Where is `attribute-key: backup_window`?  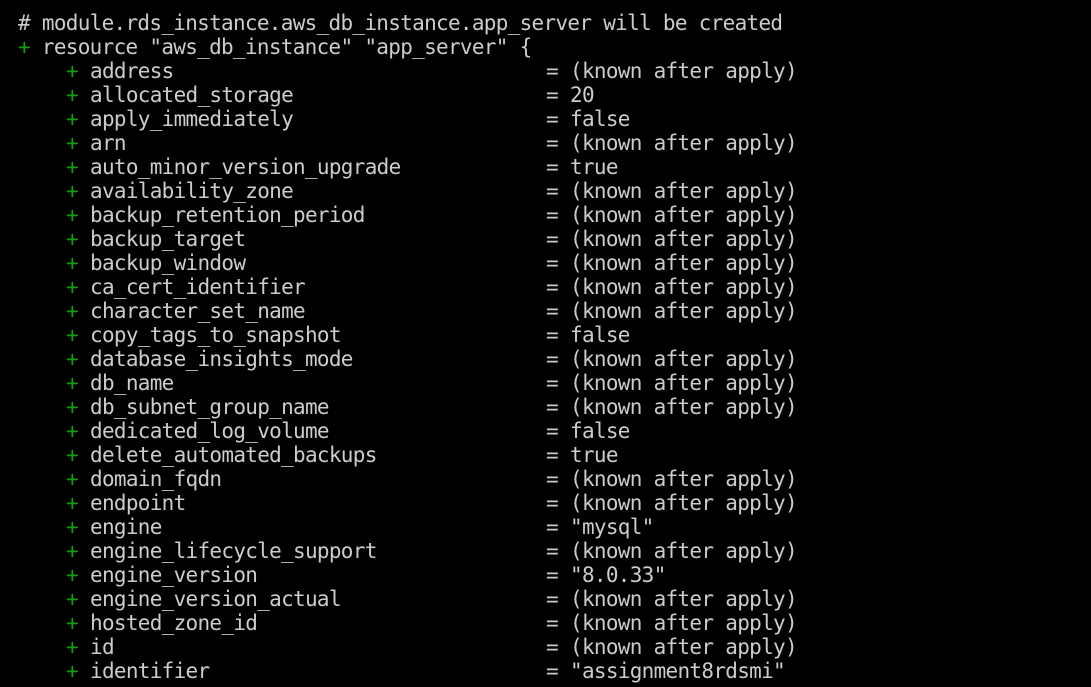
attribute-key: backup_window is located at coordinates (168, 263).